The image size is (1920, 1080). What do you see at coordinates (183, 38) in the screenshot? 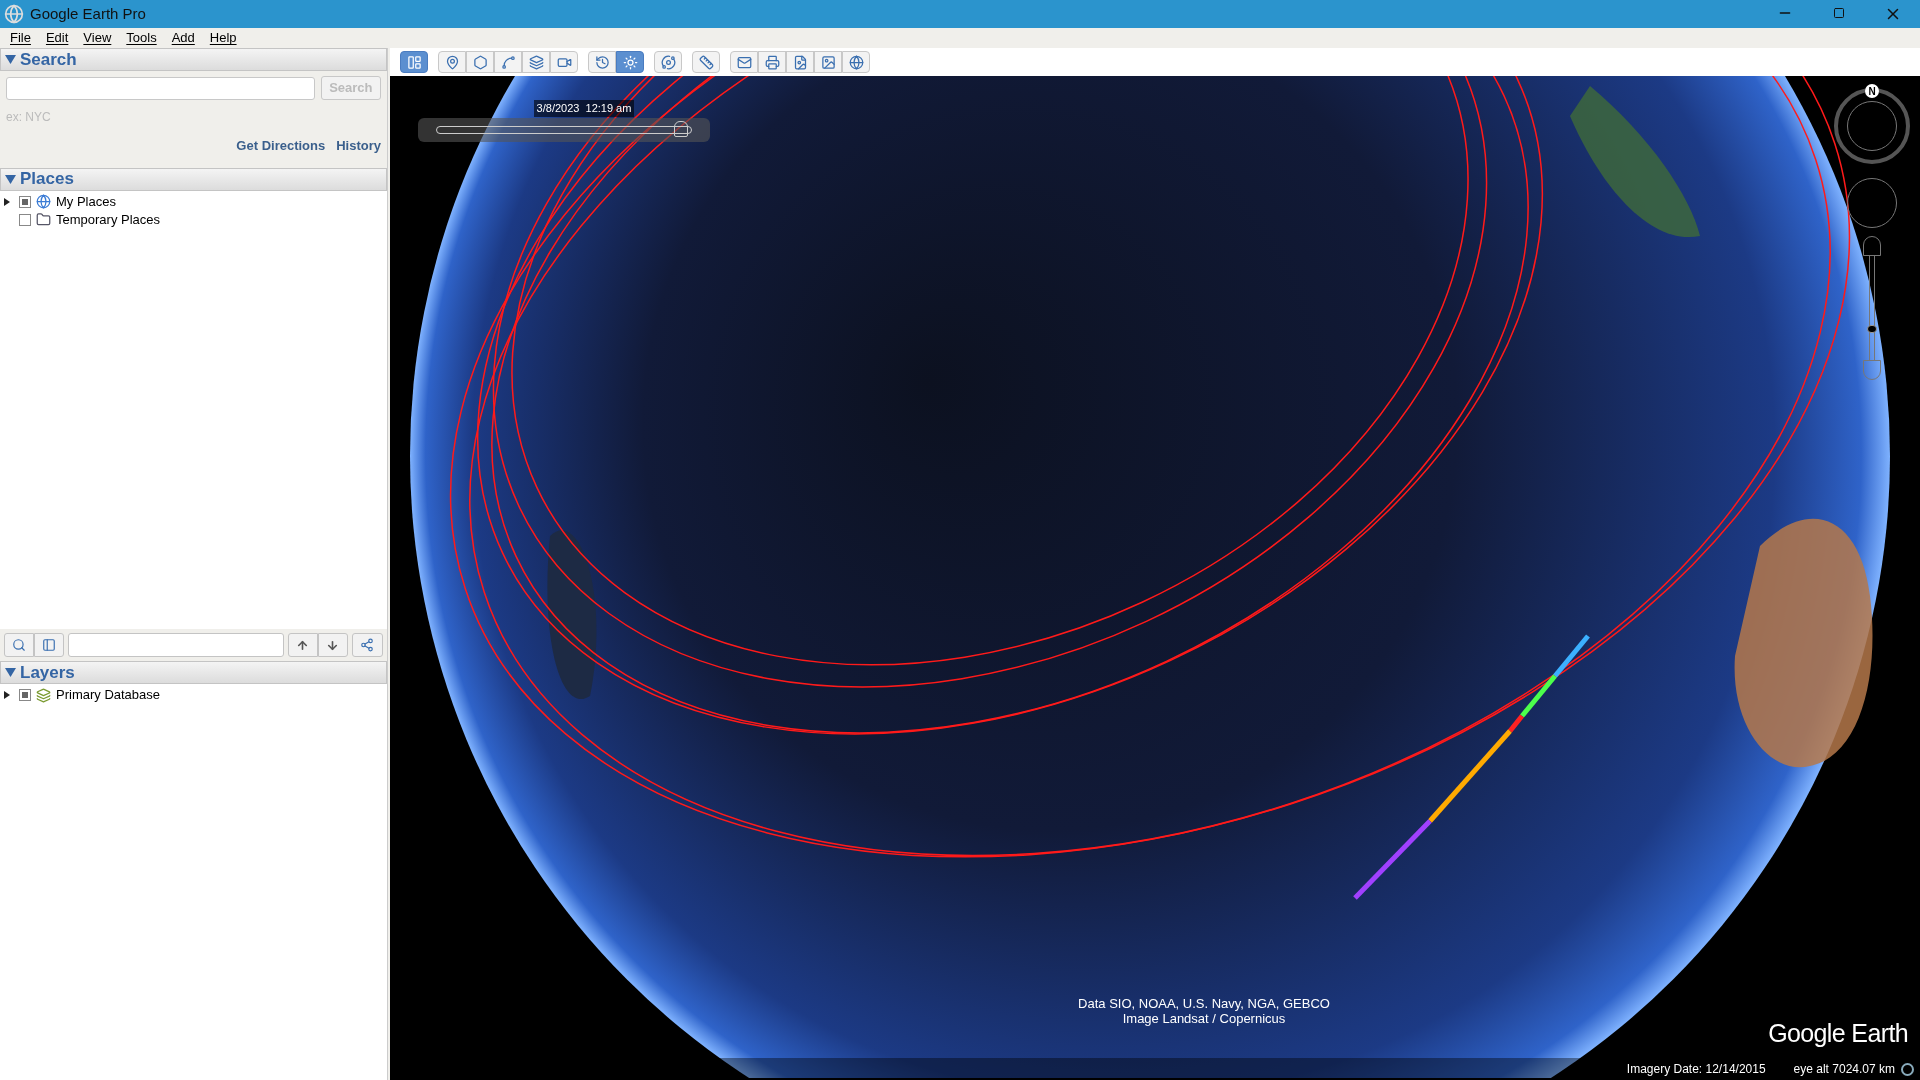
I see `menu-item: Add` at bounding box center [183, 38].